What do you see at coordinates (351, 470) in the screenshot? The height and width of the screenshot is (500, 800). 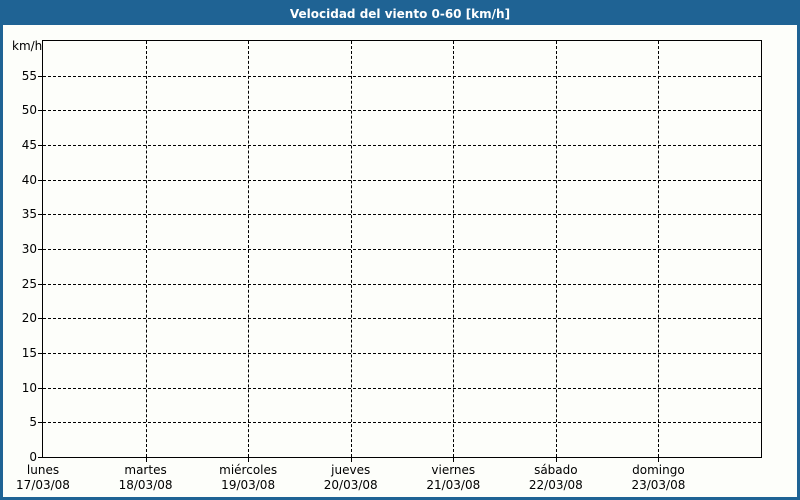 I see `day-name: jueves` at bounding box center [351, 470].